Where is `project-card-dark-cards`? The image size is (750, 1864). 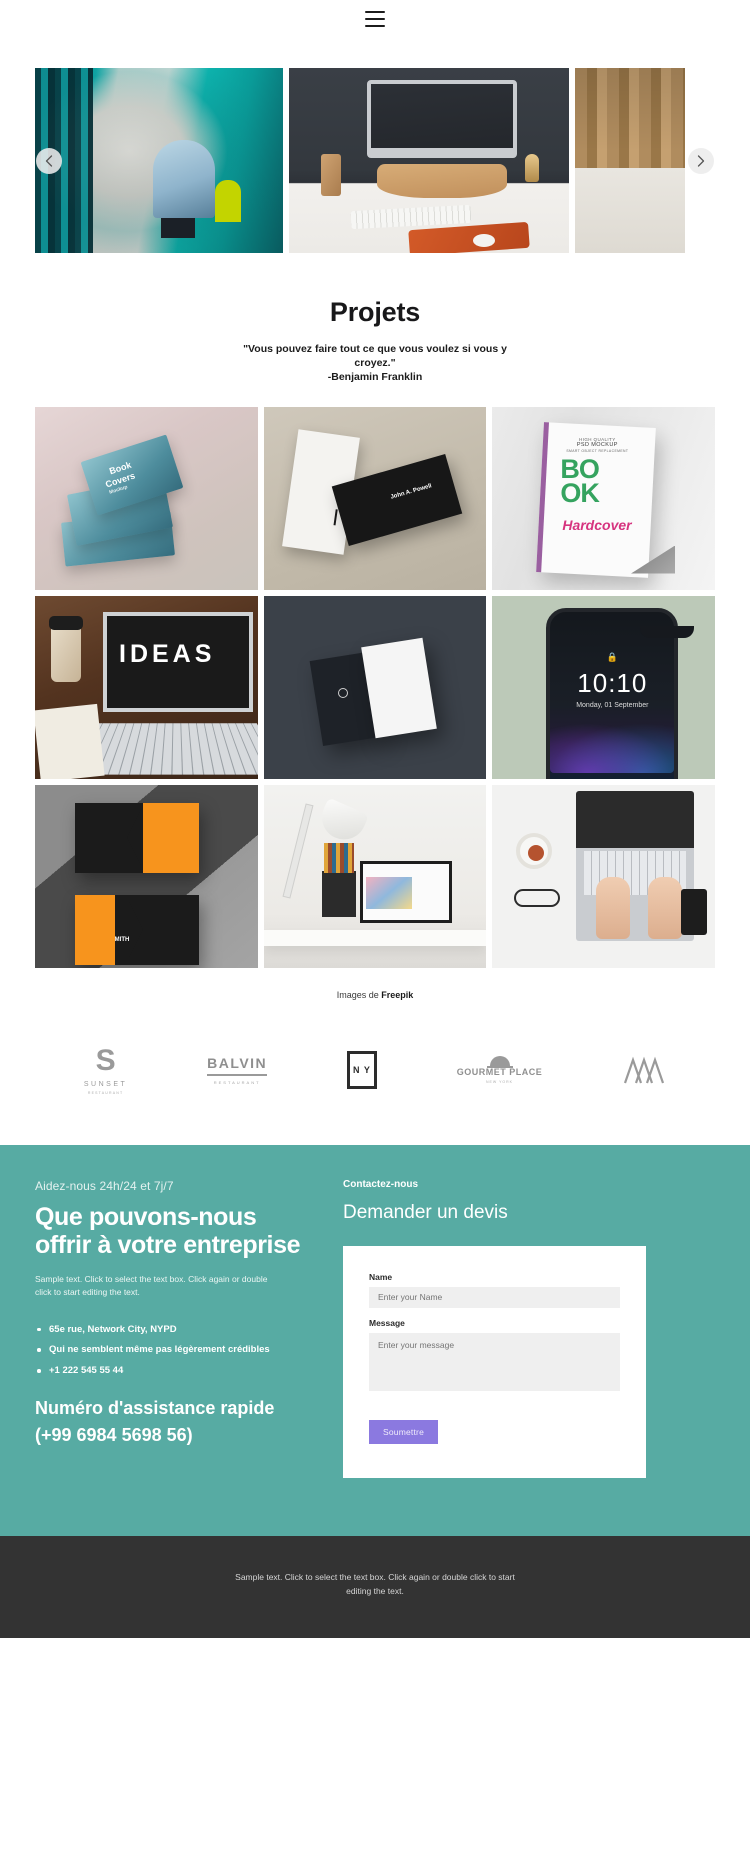
project-card-dark-cards is located at coordinates (375, 687).